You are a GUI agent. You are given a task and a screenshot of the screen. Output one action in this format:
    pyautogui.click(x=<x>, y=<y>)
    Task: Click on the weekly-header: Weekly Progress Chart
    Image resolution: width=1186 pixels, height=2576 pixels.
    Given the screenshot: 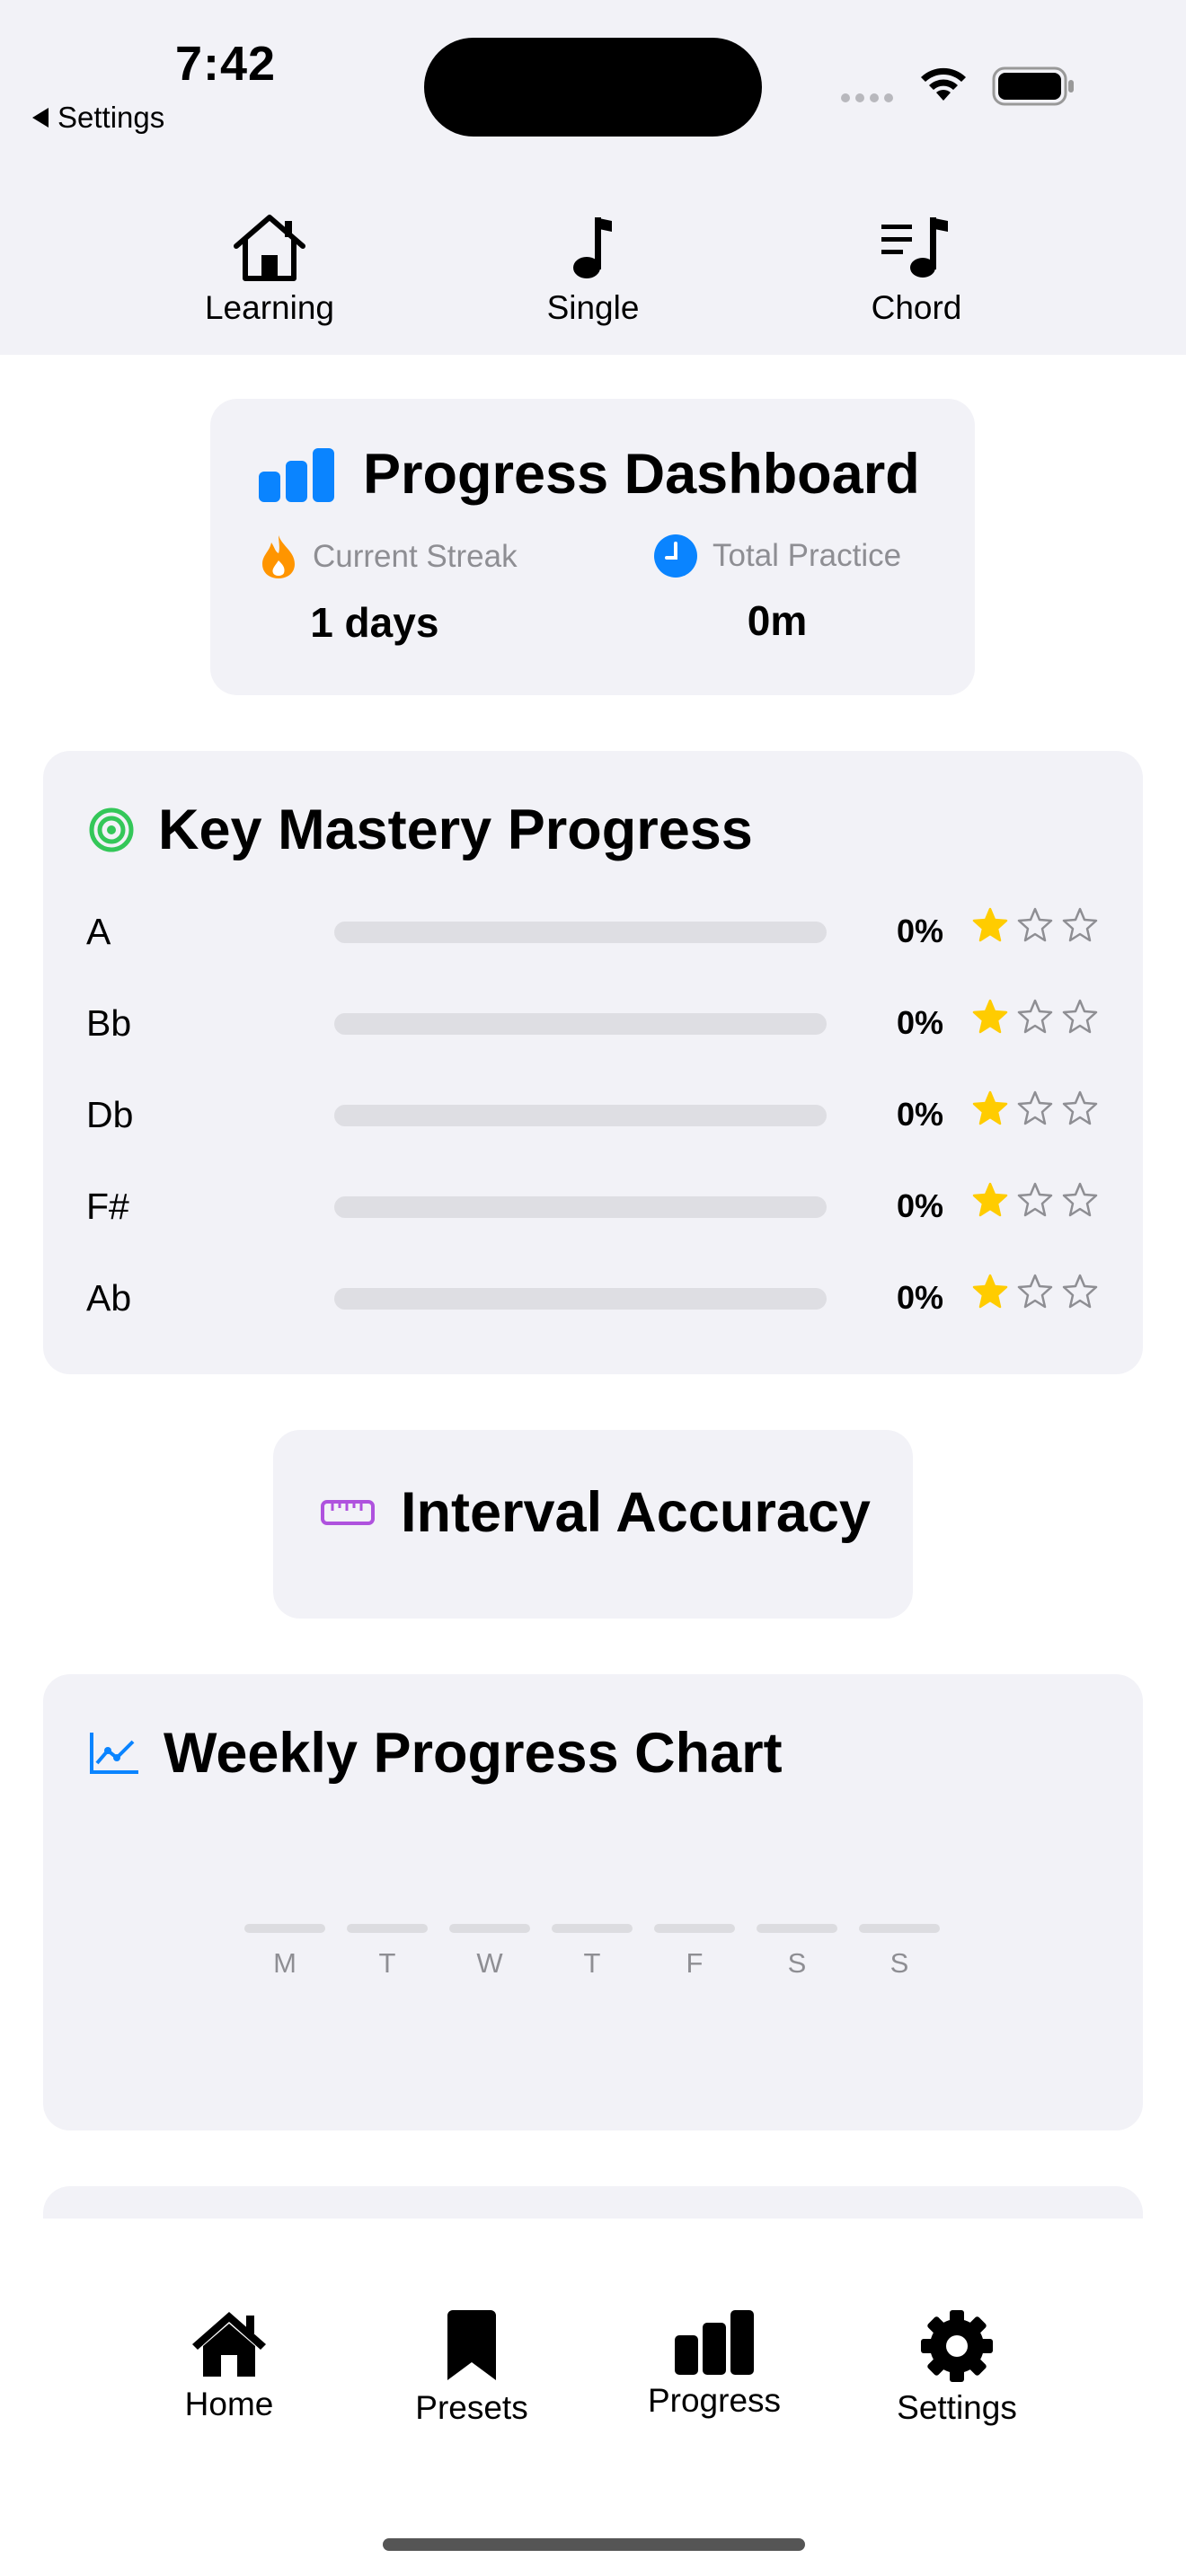 What is the action you would take?
    pyautogui.click(x=435, y=1753)
    